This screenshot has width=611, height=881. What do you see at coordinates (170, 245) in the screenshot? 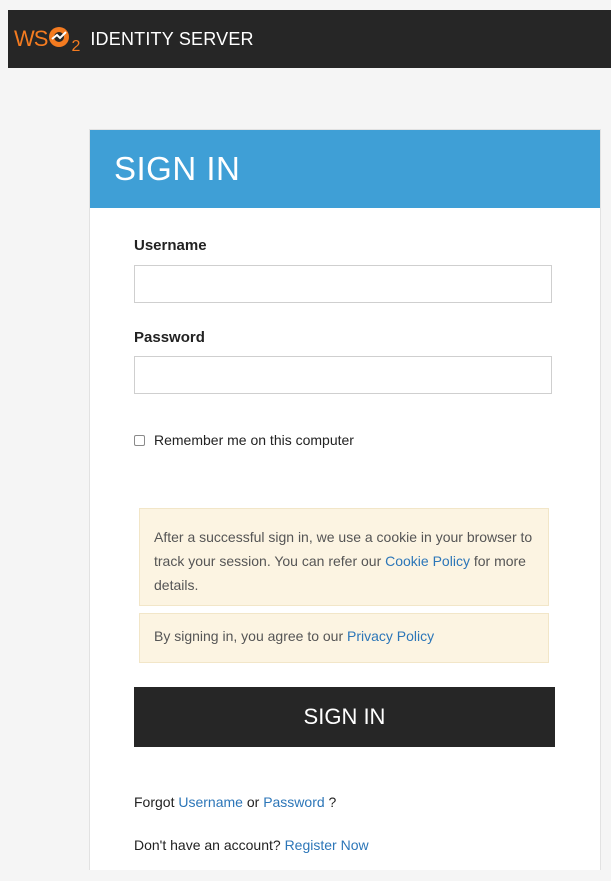
I see `username-label: Username` at bounding box center [170, 245].